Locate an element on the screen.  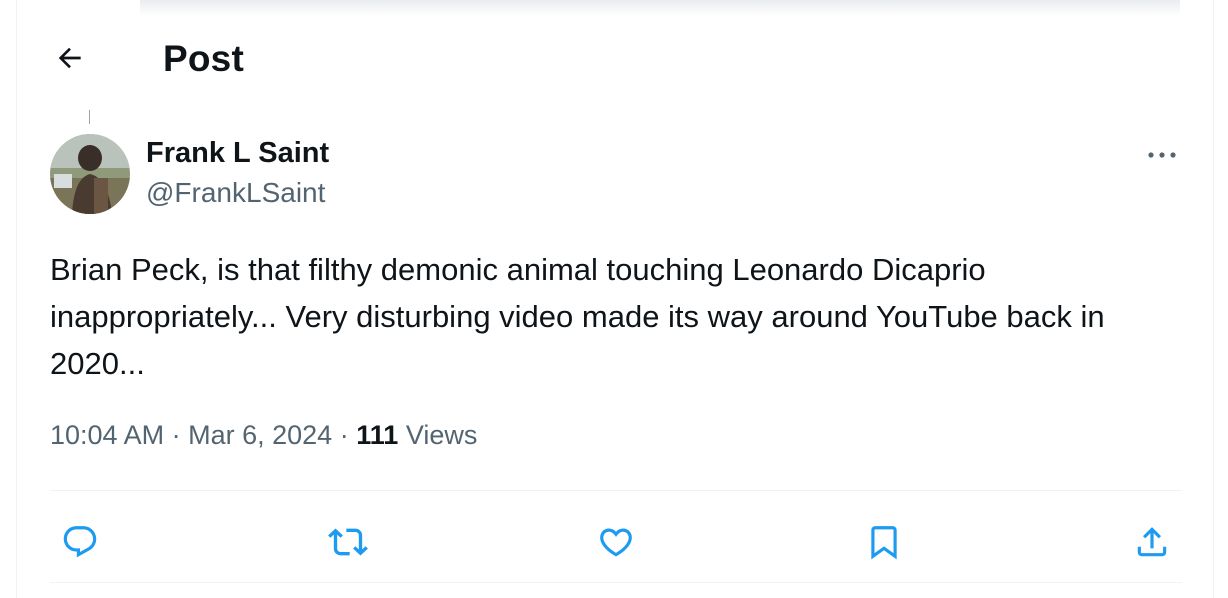
post-metadata: 10:04 AM · Mar 6, 2024 · 111 Views is located at coordinates (263, 435).